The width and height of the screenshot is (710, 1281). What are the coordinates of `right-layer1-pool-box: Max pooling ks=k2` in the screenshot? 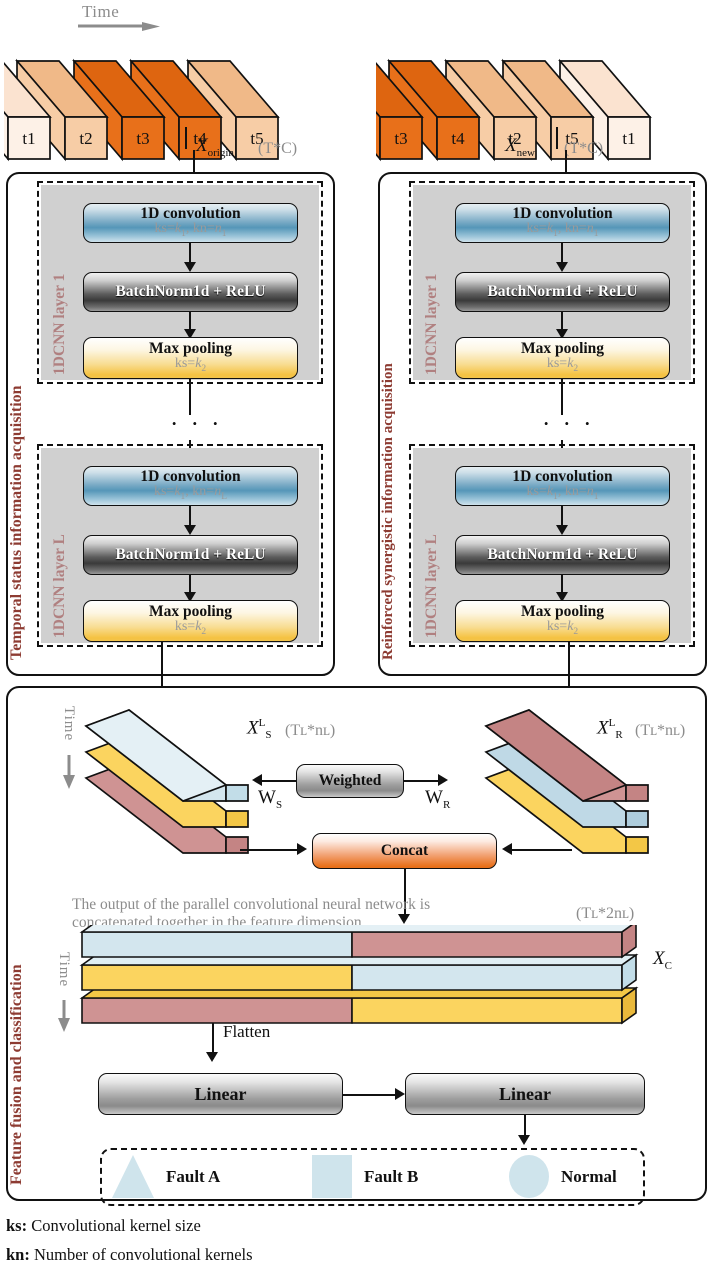 It's located at (562, 358).